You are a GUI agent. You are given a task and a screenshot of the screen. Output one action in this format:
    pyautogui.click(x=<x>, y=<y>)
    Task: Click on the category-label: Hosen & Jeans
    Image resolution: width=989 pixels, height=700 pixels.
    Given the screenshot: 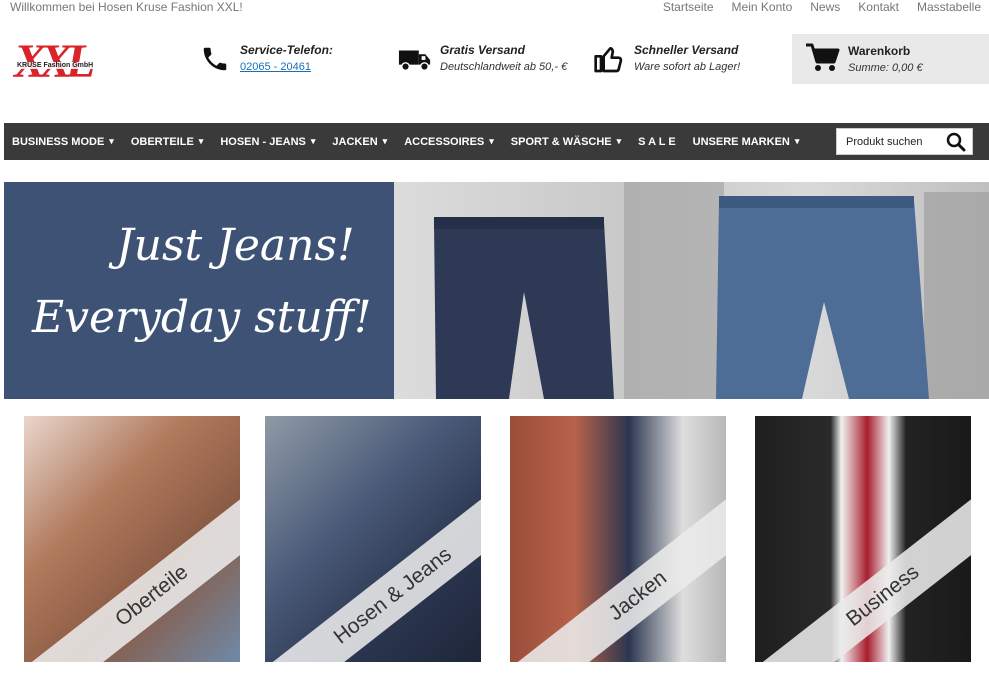 What is the action you would take?
    pyautogui.click(x=392, y=595)
    